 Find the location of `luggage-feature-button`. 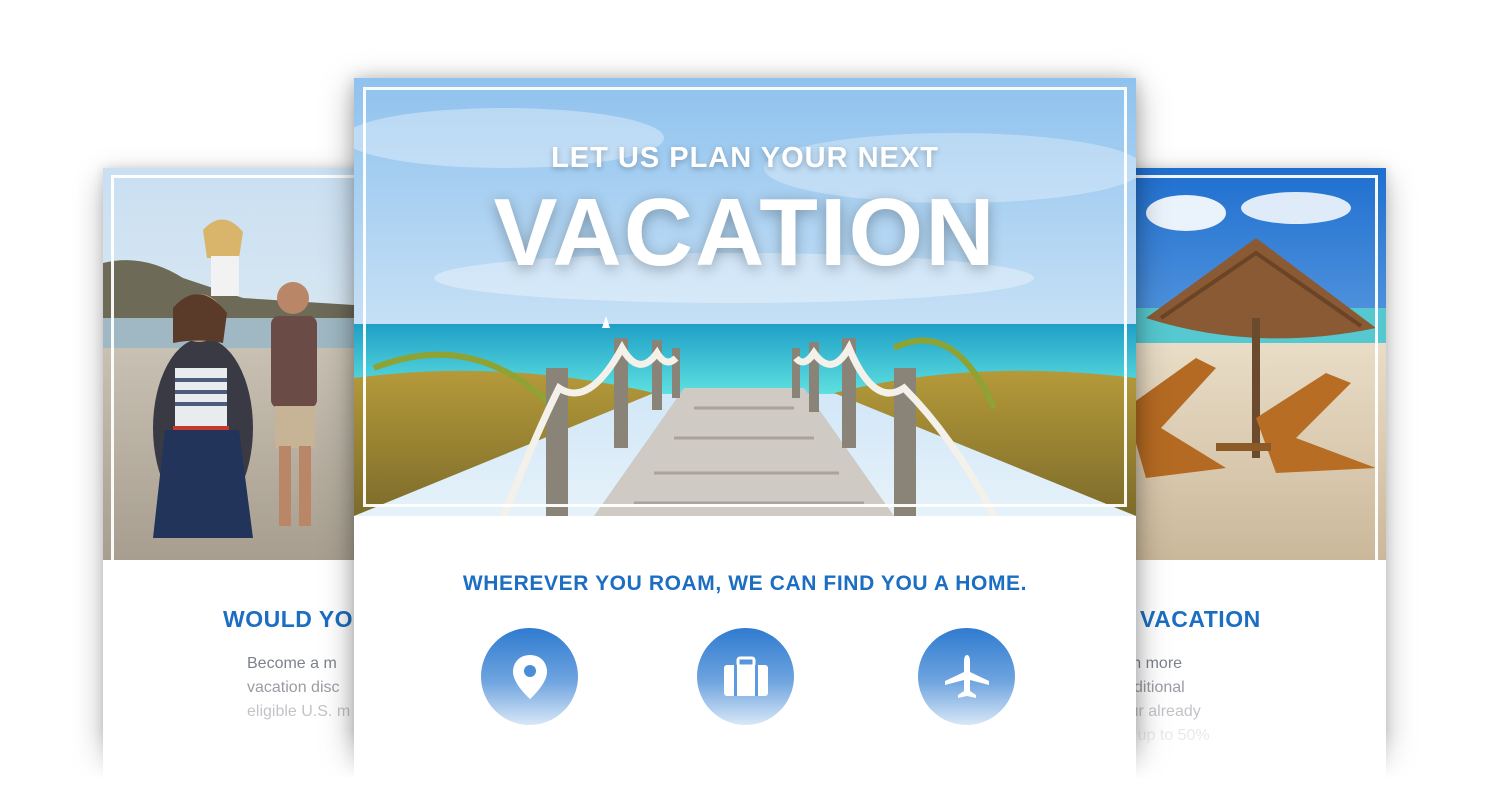

luggage-feature-button is located at coordinates (745, 676).